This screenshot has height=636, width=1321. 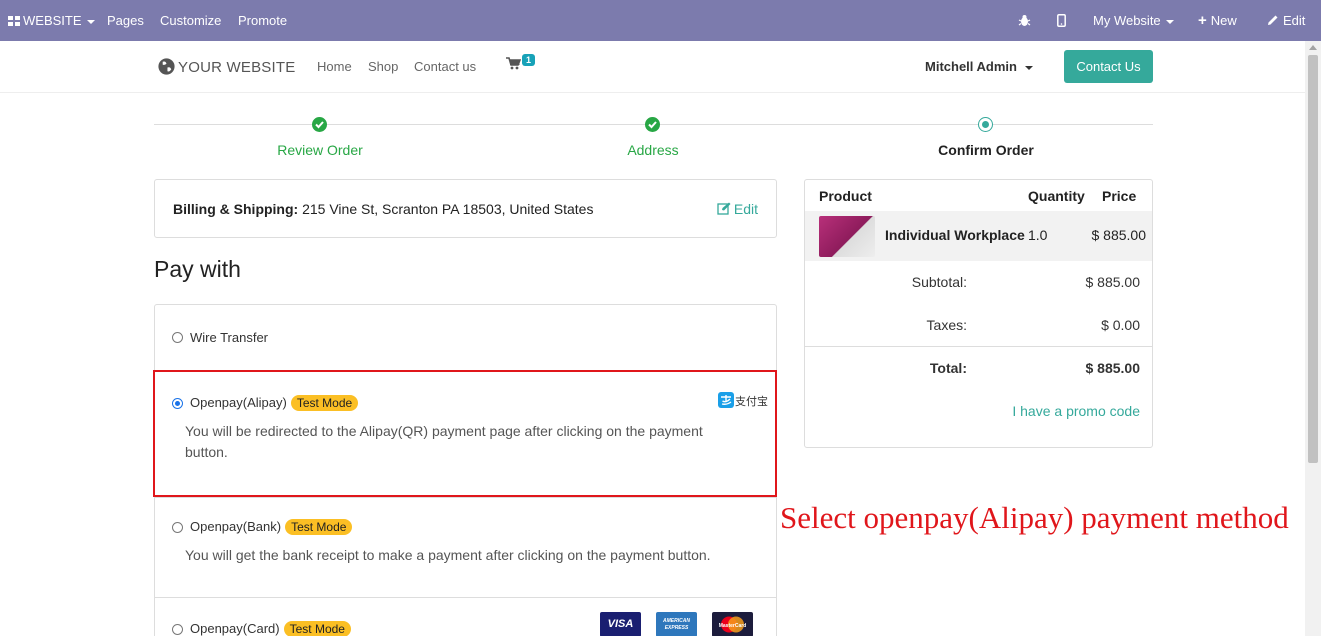 I want to click on product-image, so click(x=847, y=236).